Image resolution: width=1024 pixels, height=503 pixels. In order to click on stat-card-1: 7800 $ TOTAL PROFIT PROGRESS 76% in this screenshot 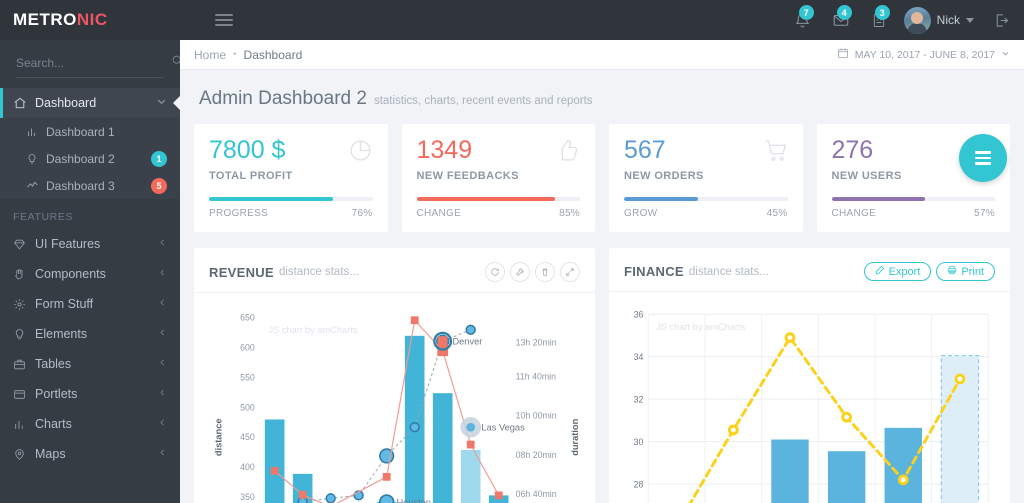, I will do `click(291, 178)`.